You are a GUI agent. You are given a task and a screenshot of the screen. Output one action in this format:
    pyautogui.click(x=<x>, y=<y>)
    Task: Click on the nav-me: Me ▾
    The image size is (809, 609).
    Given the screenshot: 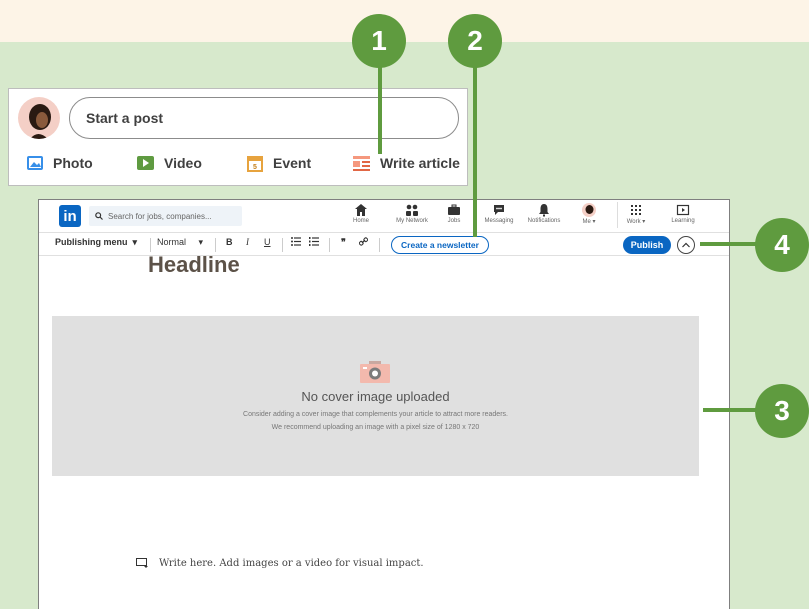 What is the action you would take?
    pyautogui.click(x=589, y=216)
    